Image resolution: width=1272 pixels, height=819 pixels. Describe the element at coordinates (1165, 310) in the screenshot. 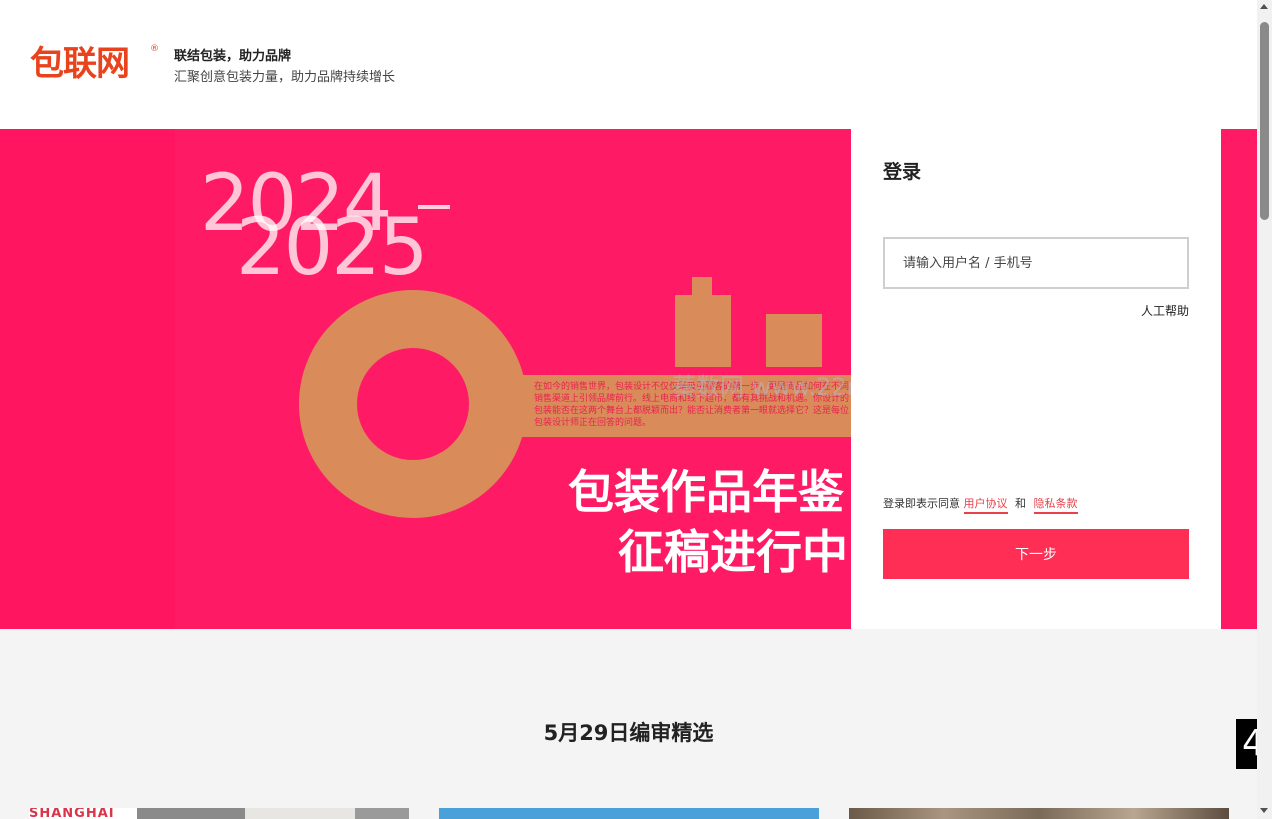

I see `manual-help-link: 人工帮助` at that location.